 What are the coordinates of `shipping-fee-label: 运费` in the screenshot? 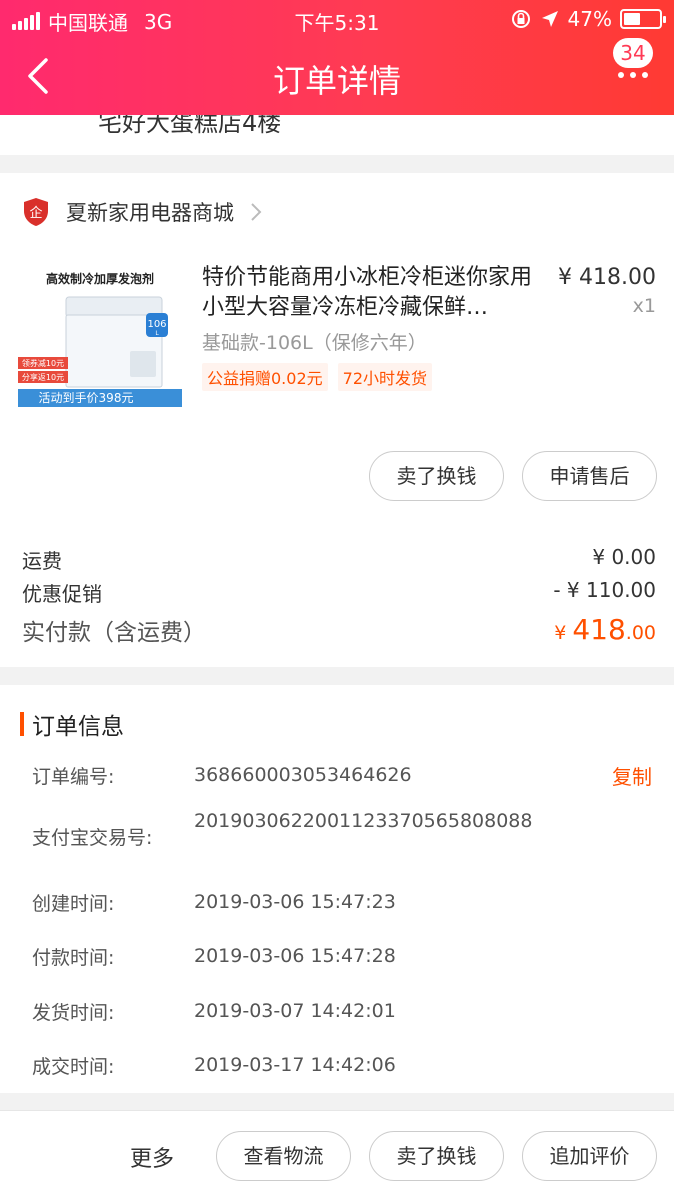 It's located at (42, 561).